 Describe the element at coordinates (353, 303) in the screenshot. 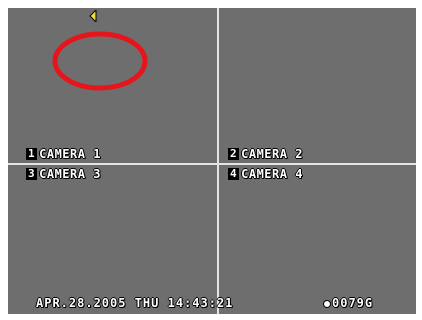

I see `storage-counter-value: 0079G` at that location.